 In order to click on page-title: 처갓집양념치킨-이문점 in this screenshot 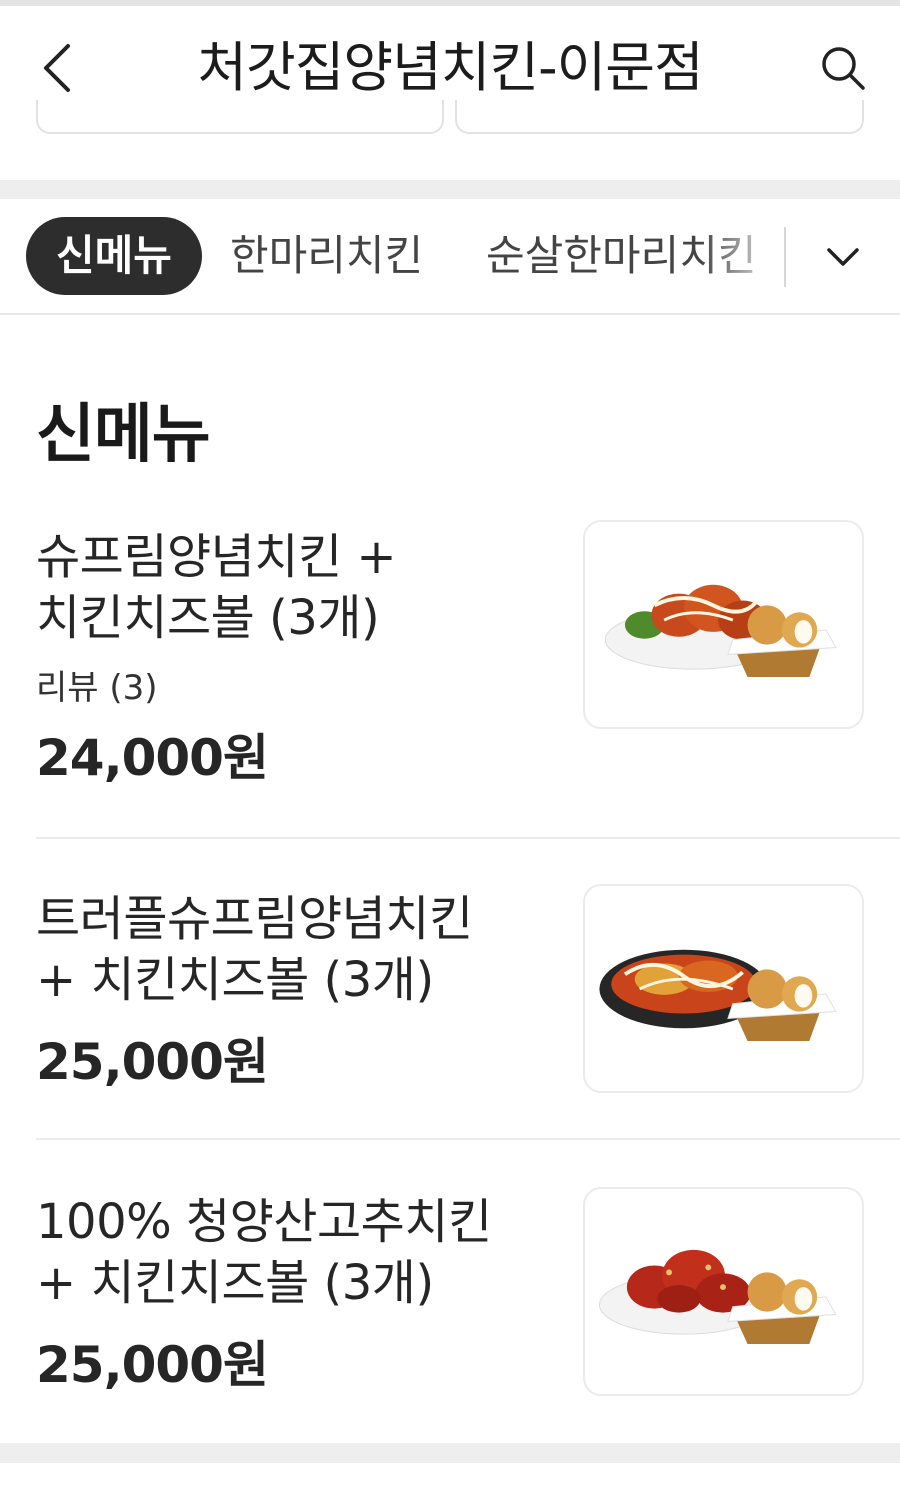, I will do `click(450, 67)`.